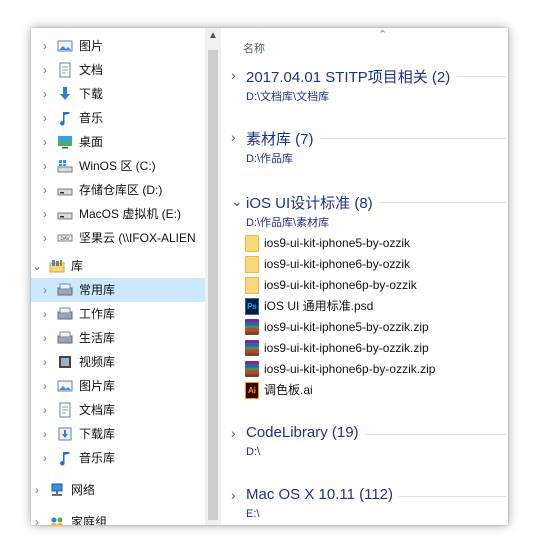 This screenshot has width=540, height=558. I want to click on file-item: Ps iOS UI 通用标准.psd, so click(309, 305).